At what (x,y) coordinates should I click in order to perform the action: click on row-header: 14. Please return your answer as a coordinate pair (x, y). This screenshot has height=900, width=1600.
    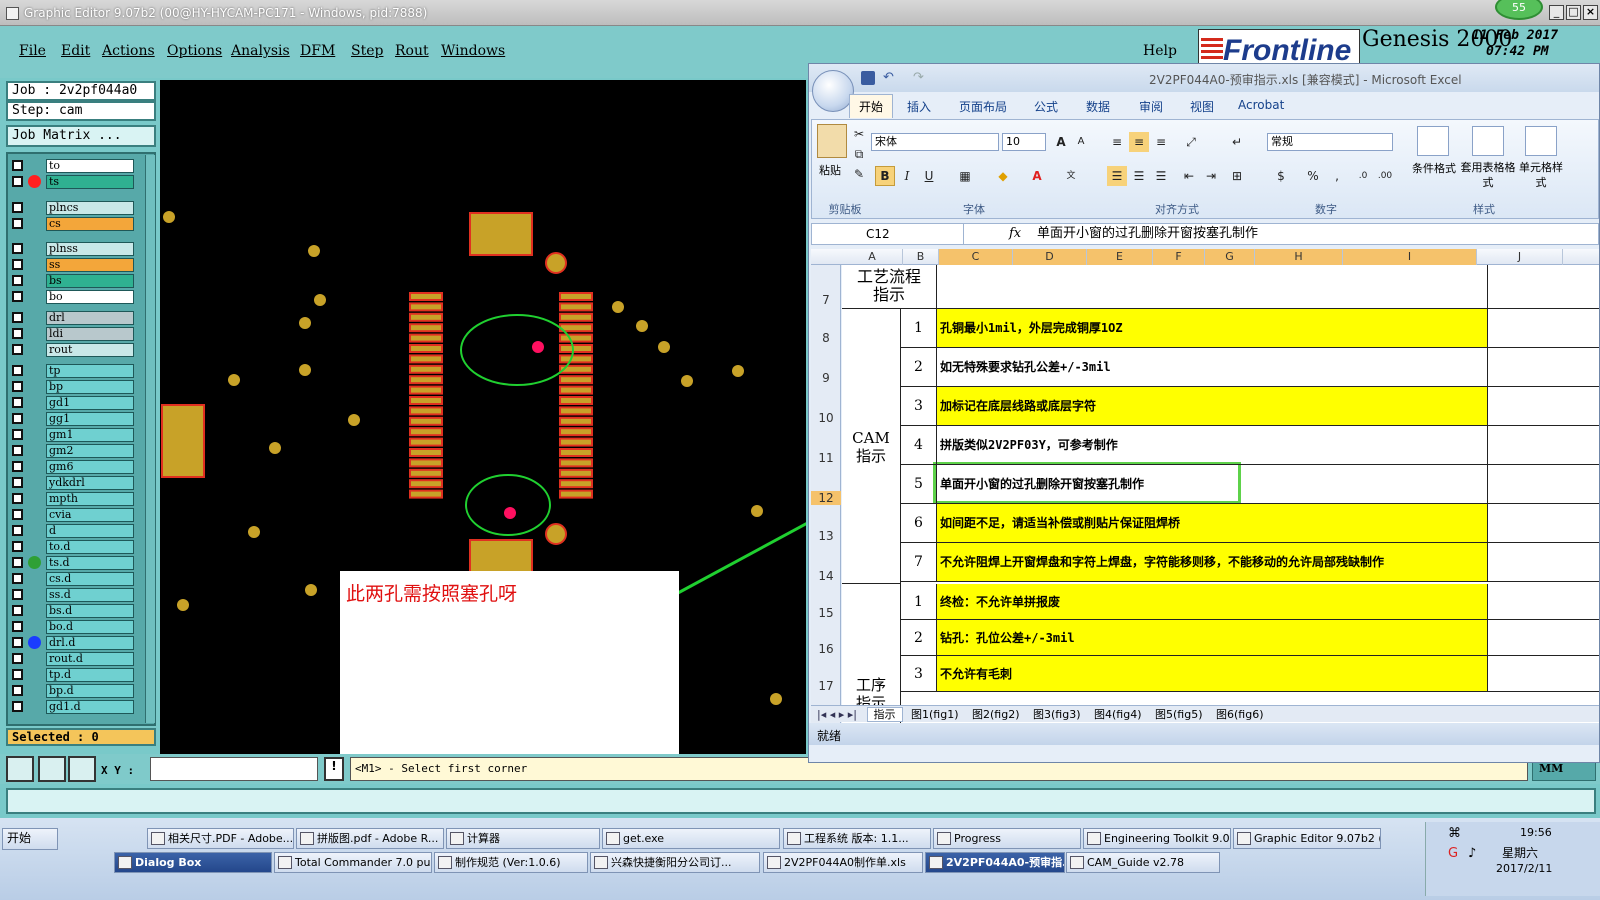
    Looking at the image, I should click on (826, 576).